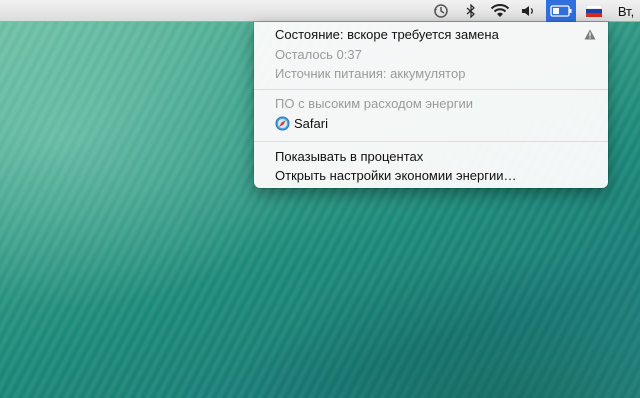 The image size is (640, 398). I want to click on time-machine-icon, so click(441, 11).